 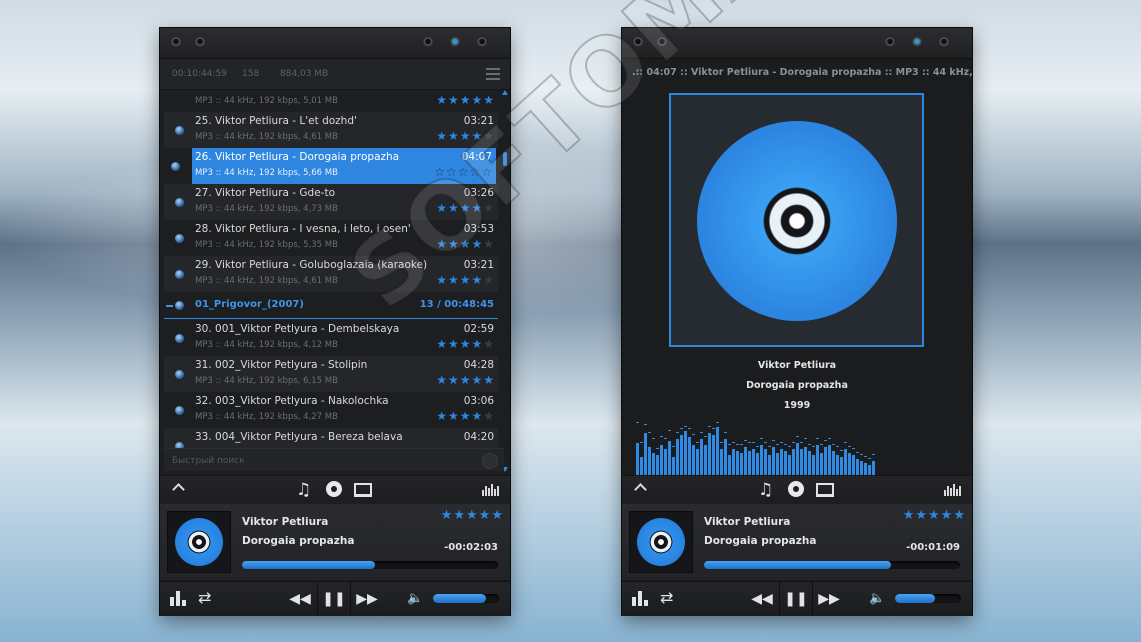 What do you see at coordinates (505, 282) in the screenshot?
I see `playlist-scrollbar` at bounding box center [505, 282].